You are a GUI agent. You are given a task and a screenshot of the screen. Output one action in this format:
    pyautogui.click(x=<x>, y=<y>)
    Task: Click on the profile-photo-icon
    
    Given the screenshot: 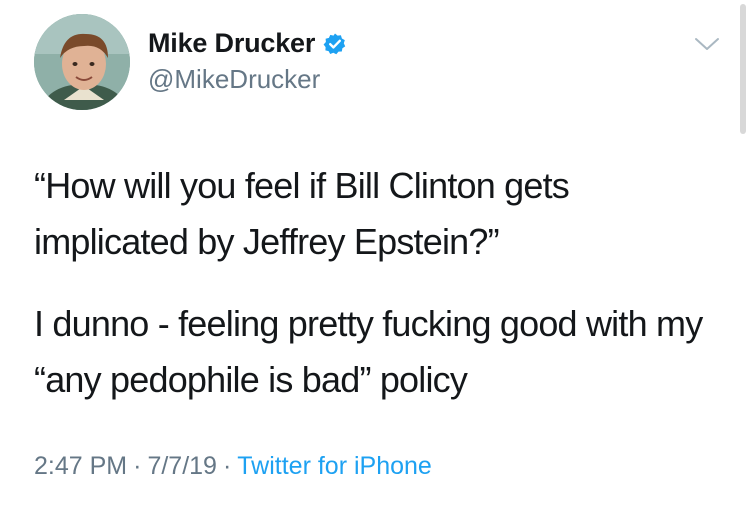 What is the action you would take?
    pyautogui.click(x=82, y=62)
    